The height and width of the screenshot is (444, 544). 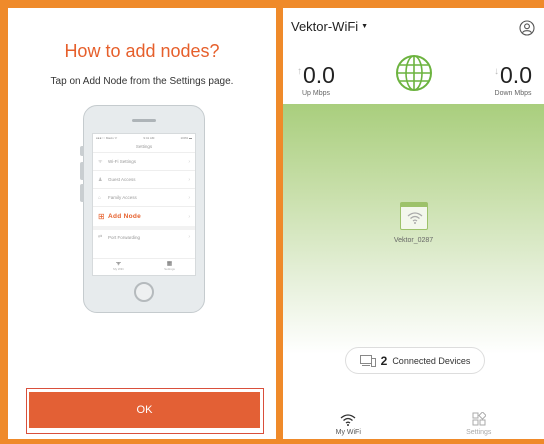 I want to click on phone-menu-guest-access: ♟ Guest Access ›, so click(x=144, y=179).